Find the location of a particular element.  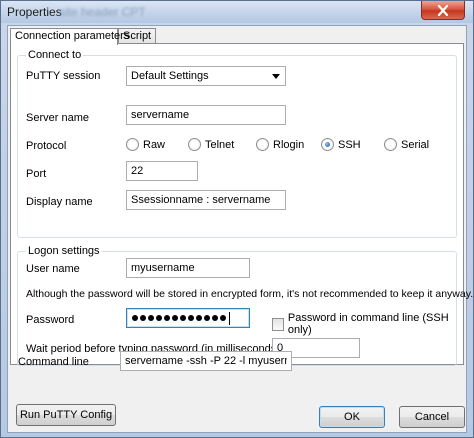

password-label: Password is located at coordinates (50, 320).